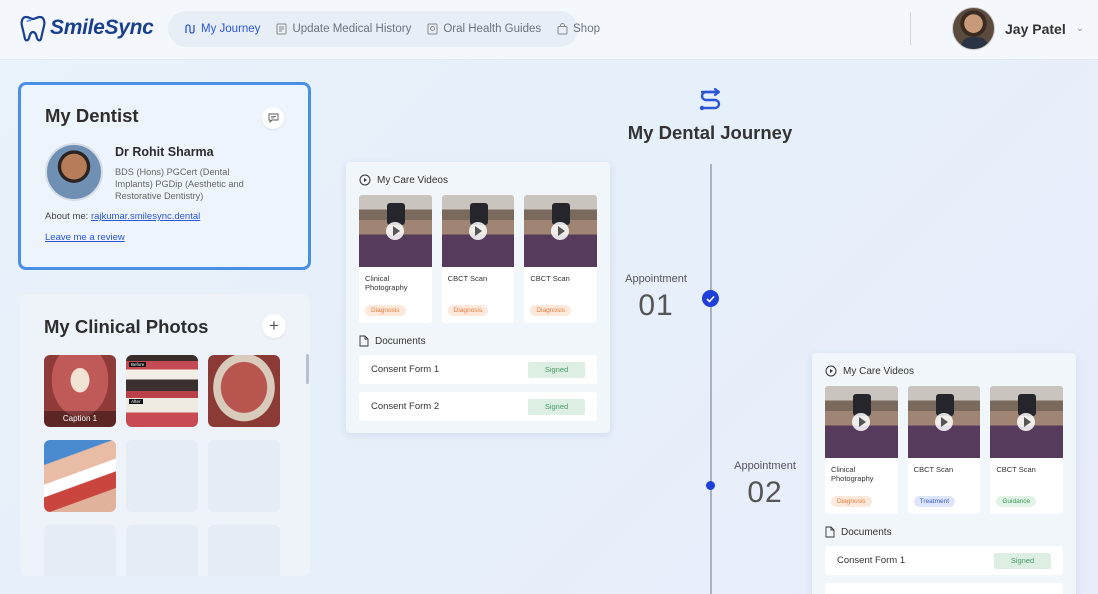 The height and width of the screenshot is (594, 1098). Describe the element at coordinates (831, 371) in the screenshot. I see `play-circle-icon` at that location.